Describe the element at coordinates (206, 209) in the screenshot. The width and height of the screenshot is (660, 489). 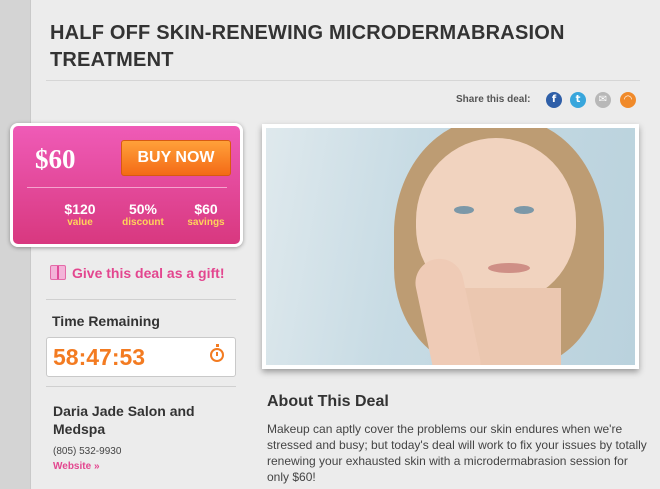
I see `stat-savings-number: $60` at that location.